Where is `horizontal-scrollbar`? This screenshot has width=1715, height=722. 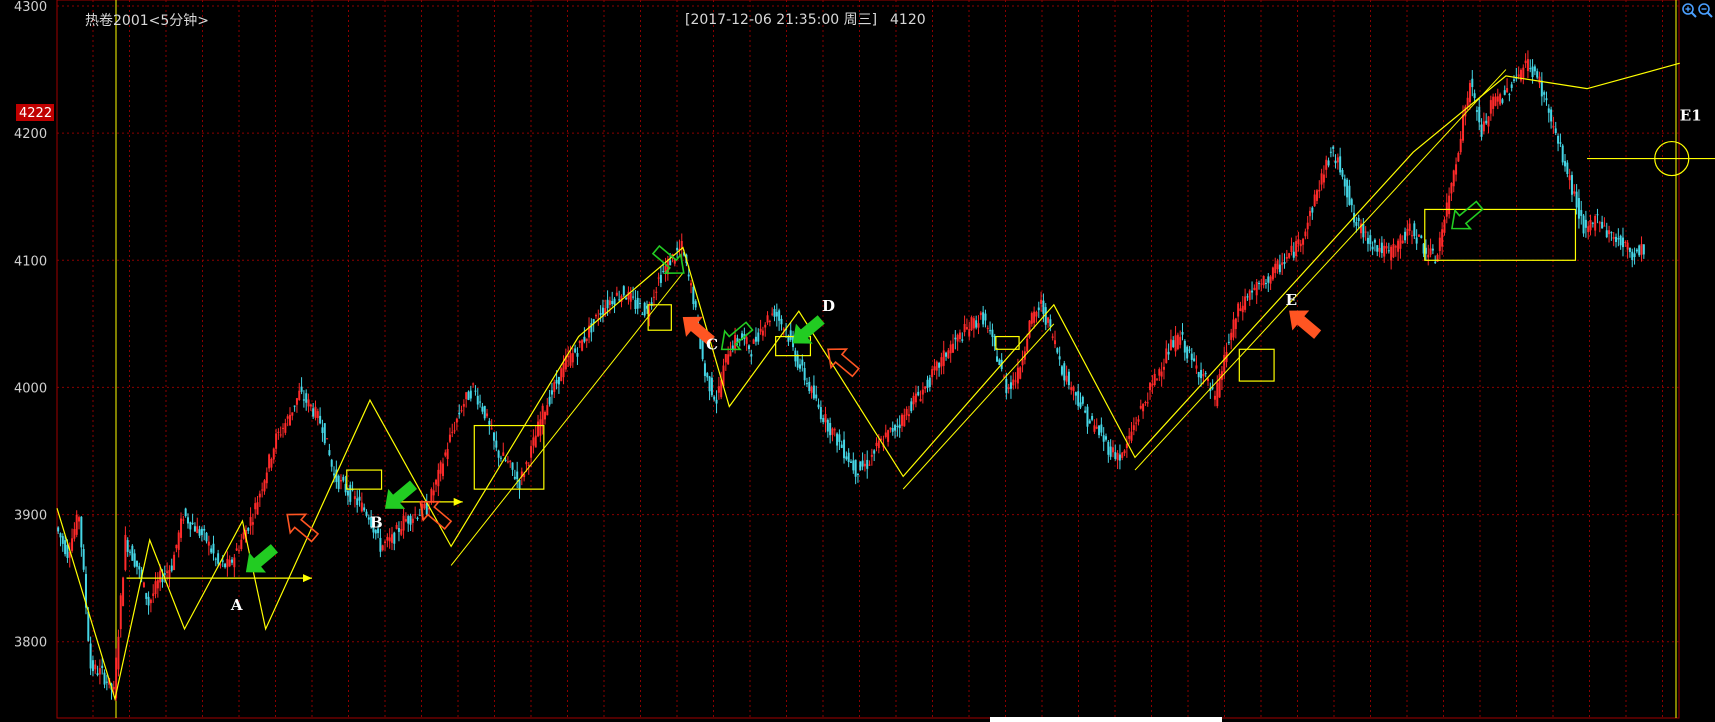
horizontal-scrollbar is located at coordinates (1106, 719).